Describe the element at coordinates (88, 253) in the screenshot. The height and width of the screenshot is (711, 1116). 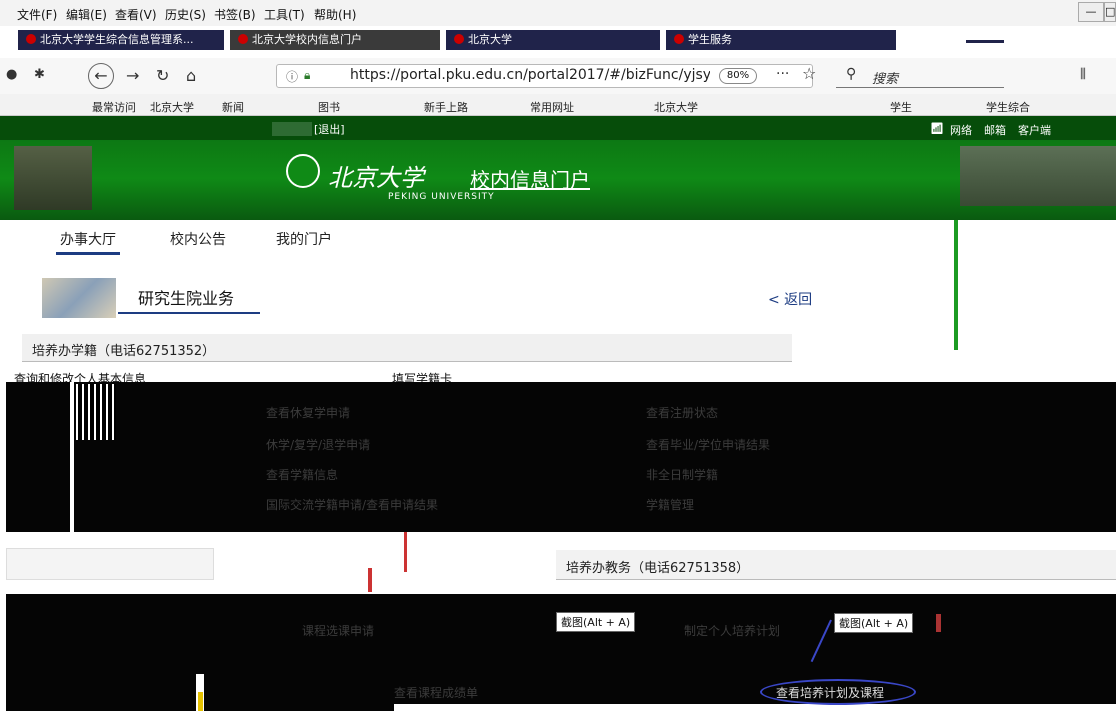
I see `active-tab-underline` at that location.